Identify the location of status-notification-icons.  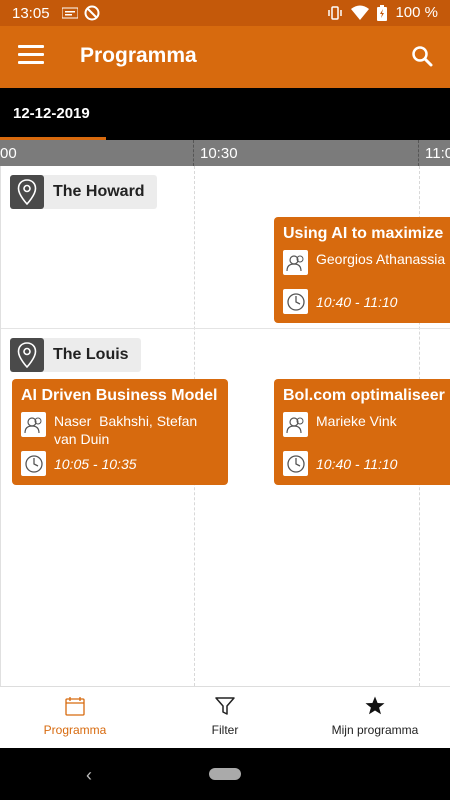
(81, 13).